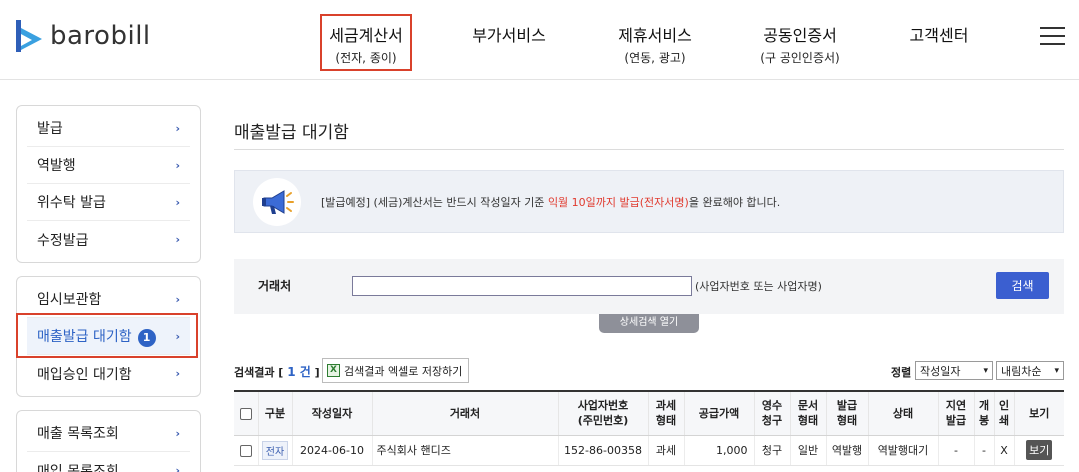  I want to click on sort-field-select: 작성일자 ▾, so click(954, 370).